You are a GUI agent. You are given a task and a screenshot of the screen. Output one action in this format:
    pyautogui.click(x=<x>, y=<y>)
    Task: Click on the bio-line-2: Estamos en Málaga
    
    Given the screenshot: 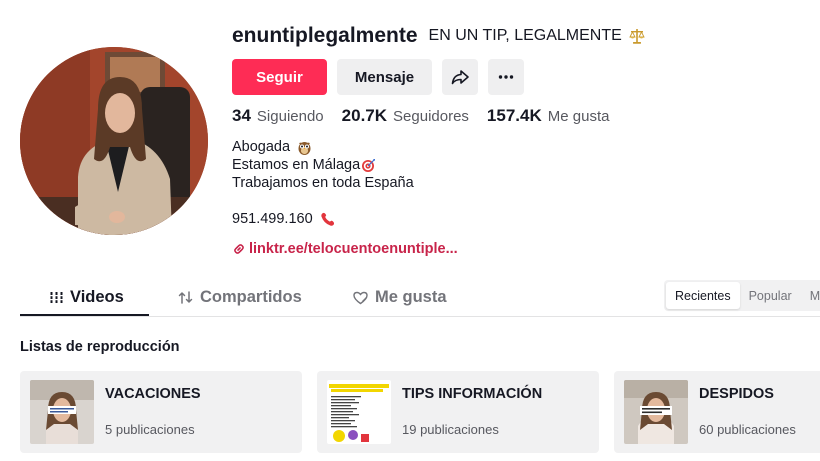 What is the action you would take?
    pyautogui.click(x=296, y=165)
    